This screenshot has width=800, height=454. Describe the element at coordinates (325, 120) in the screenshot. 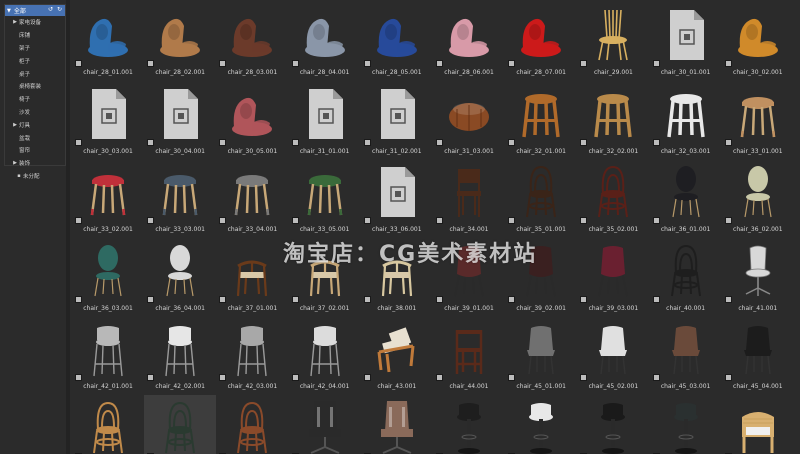

I see `asset-tile: chair_31_01.001` at that location.